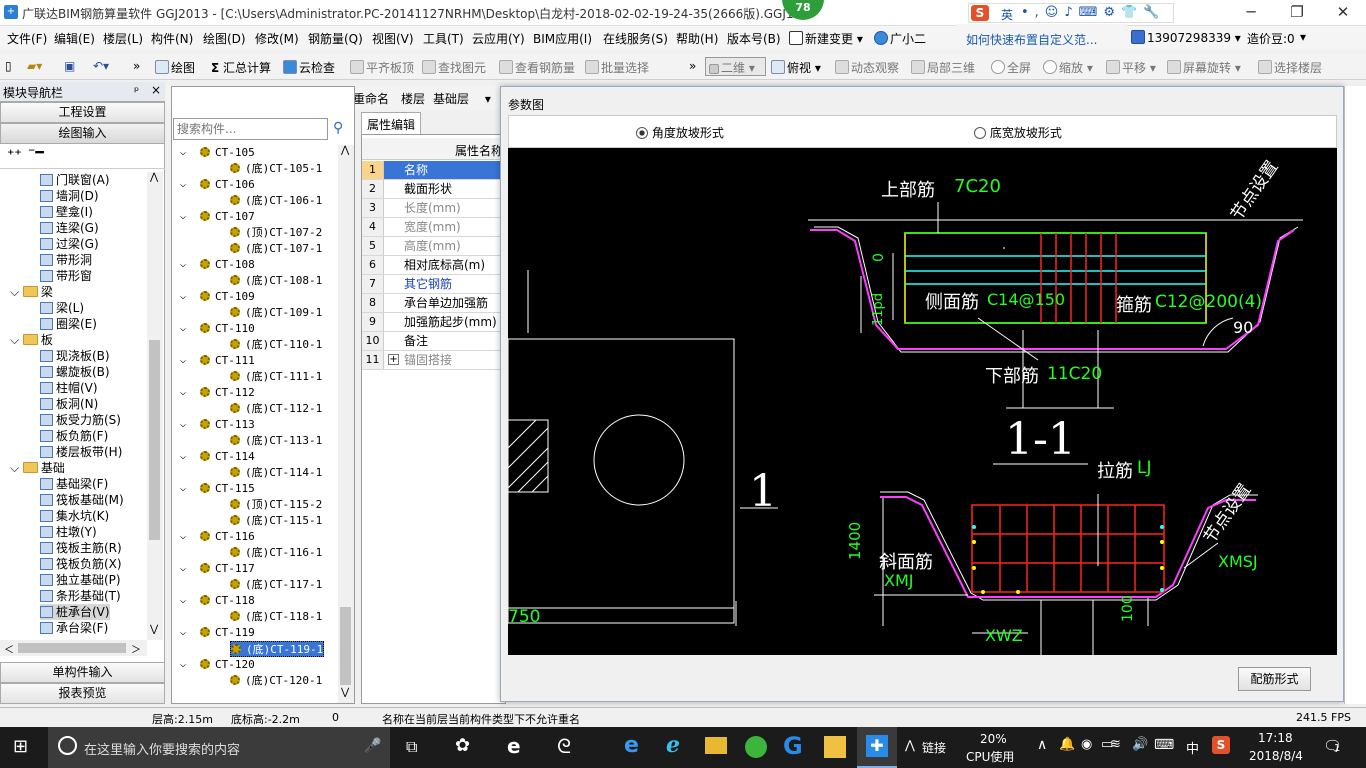 Image resolution: width=1366 pixels, height=768 pixels. Describe the element at coordinates (82, 500) in the screenshot. I see `nav-tree-item: 筏板基础(M)` at that location.